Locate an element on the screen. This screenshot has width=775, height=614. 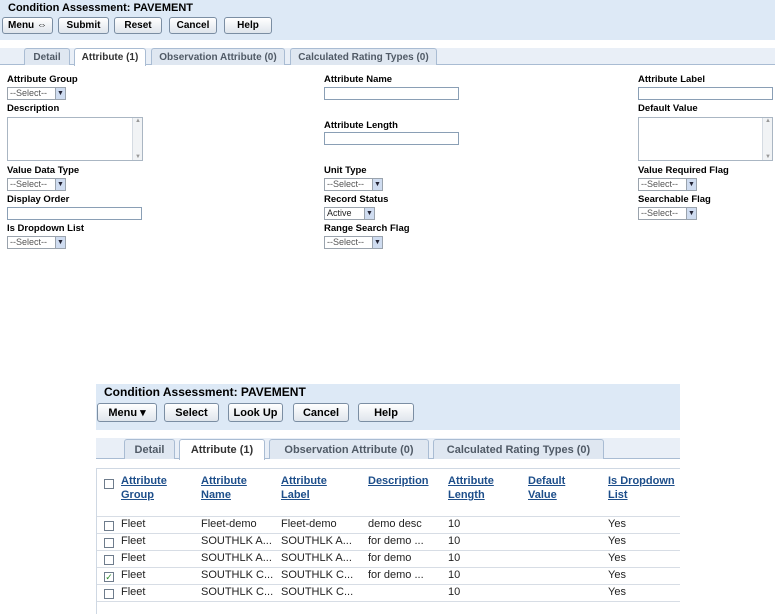
record-status-select: Active ▼ is located at coordinates (349, 213).